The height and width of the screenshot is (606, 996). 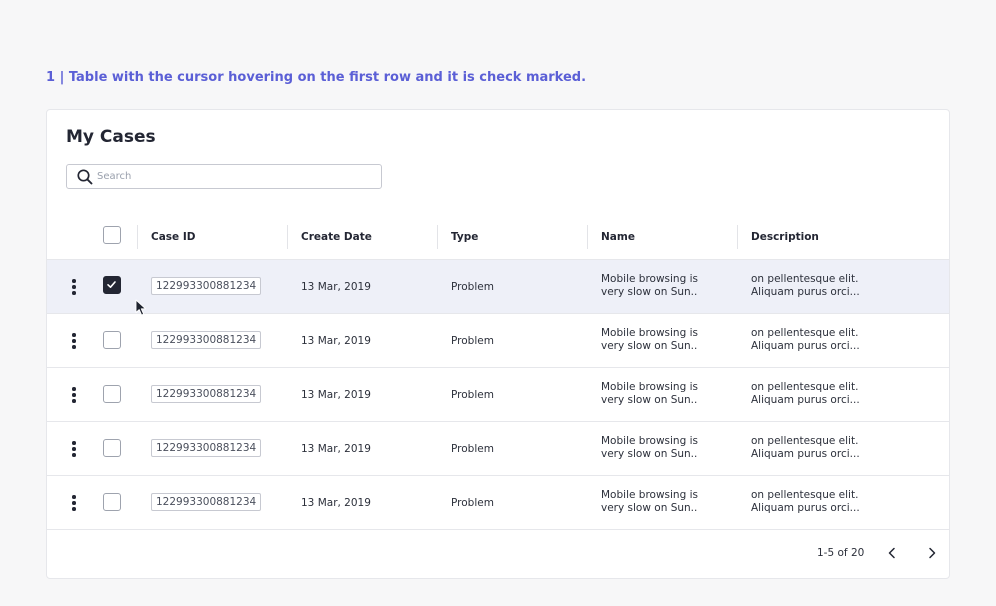 I want to click on column-header-type: Type, so click(x=464, y=237).